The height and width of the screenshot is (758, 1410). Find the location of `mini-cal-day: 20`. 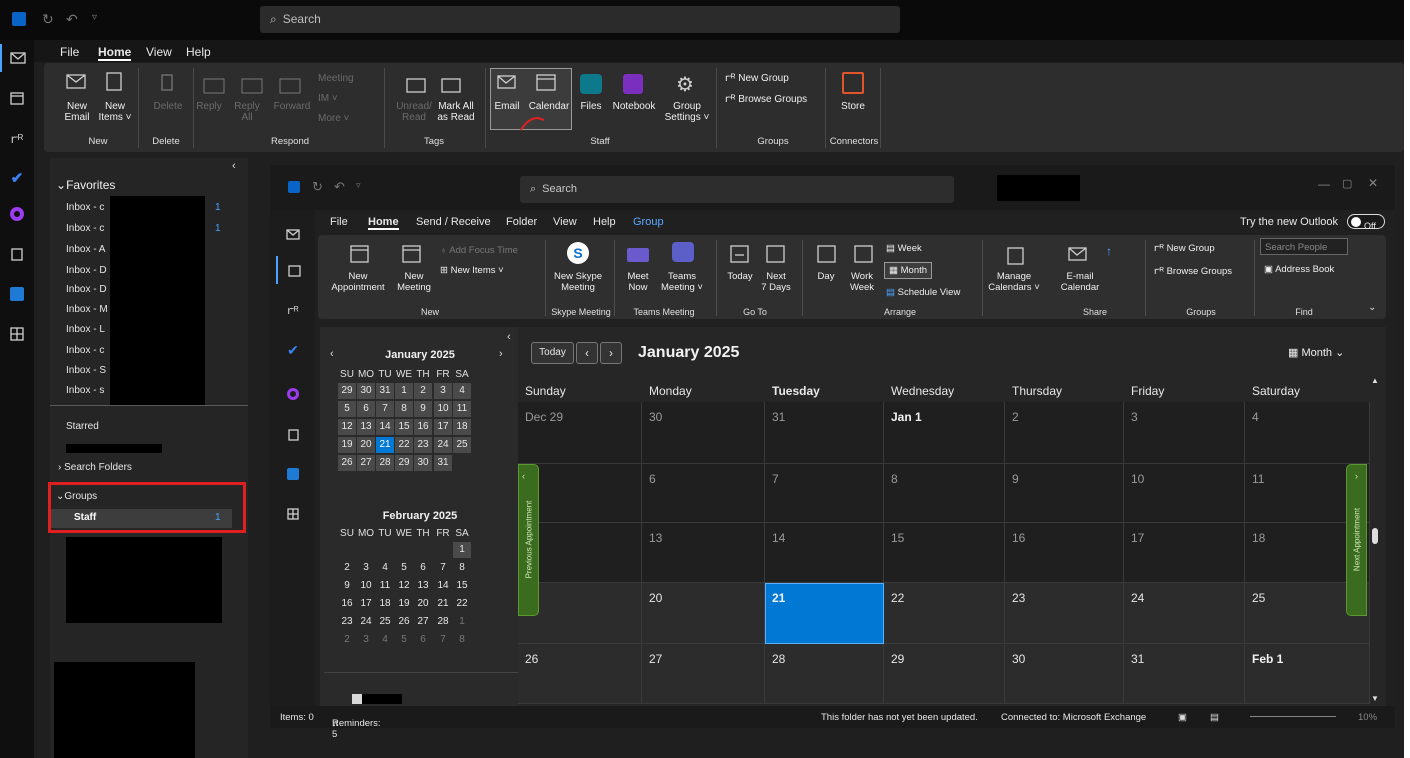

mini-cal-day: 20 is located at coordinates (423, 604).